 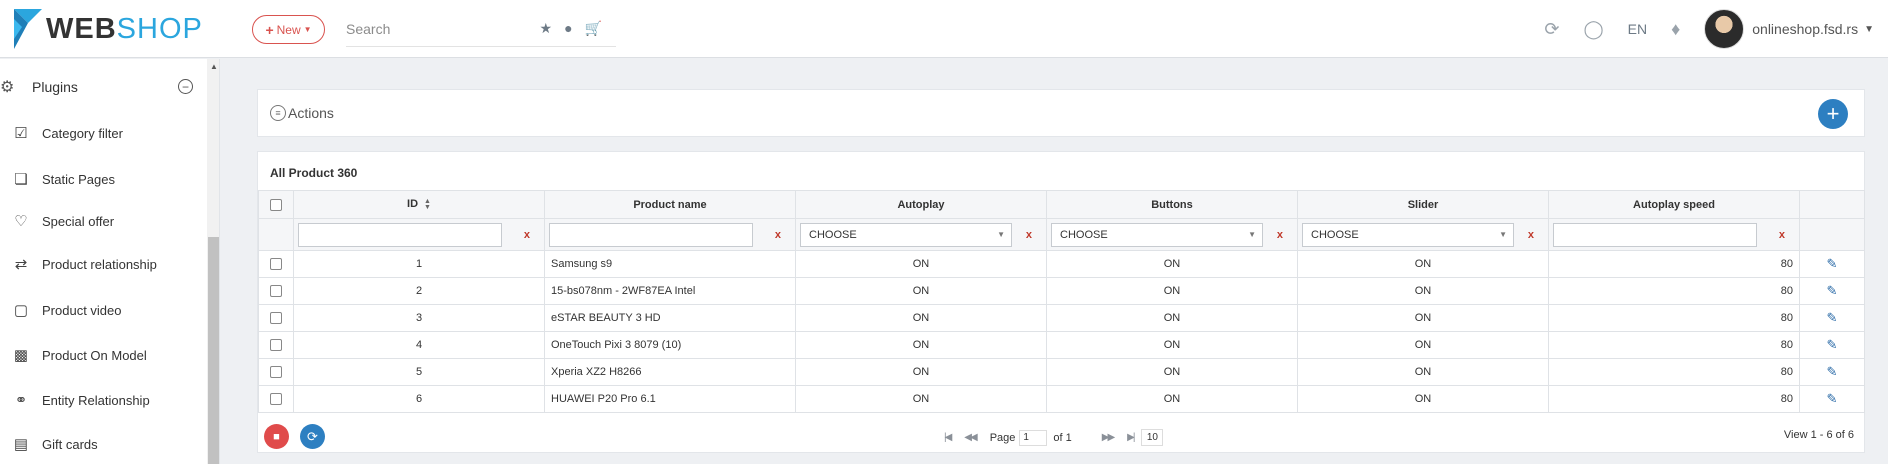 I want to click on cart-icon: 🛒, so click(x=593, y=28).